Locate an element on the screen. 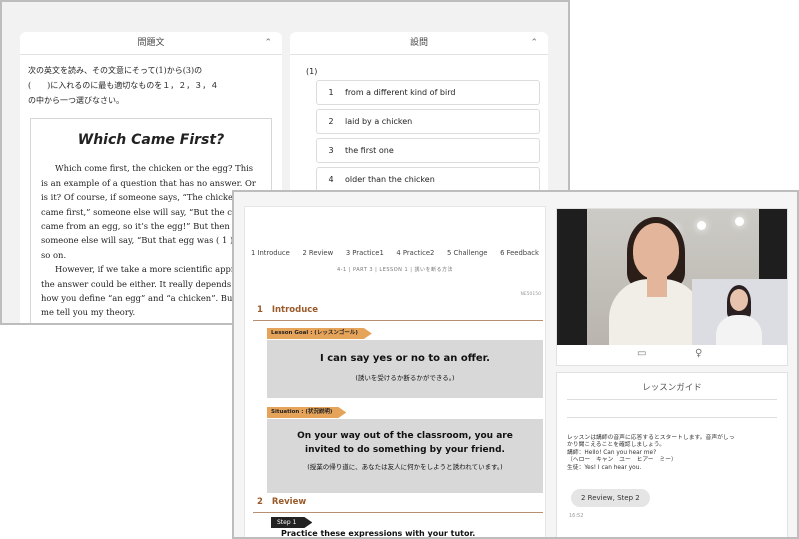 The width and height of the screenshot is (799, 539). situation-line-2: invited to do something by your friend. is located at coordinates (405, 450).